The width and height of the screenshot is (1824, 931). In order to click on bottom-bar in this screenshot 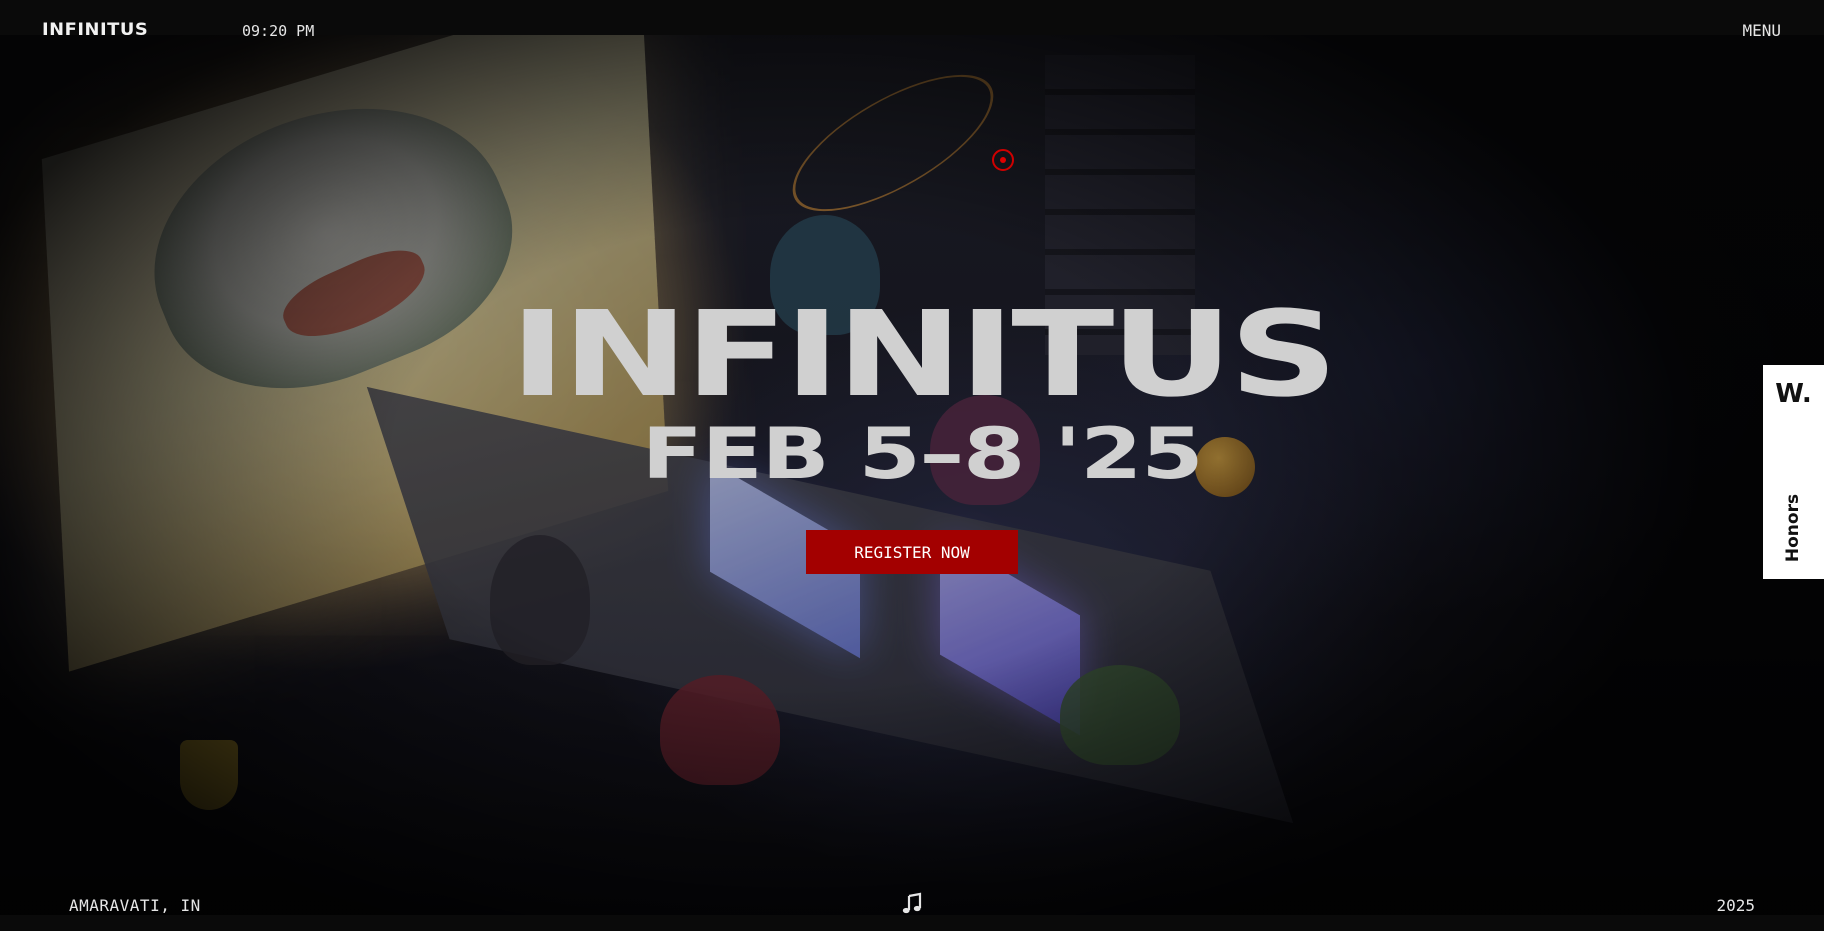, I will do `click(912, 923)`.